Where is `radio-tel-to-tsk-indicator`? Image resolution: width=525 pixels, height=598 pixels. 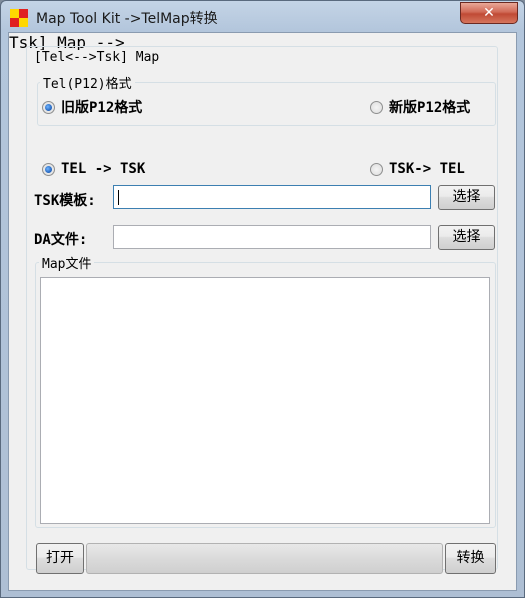
radio-tel-to-tsk-indicator is located at coordinates (48, 169).